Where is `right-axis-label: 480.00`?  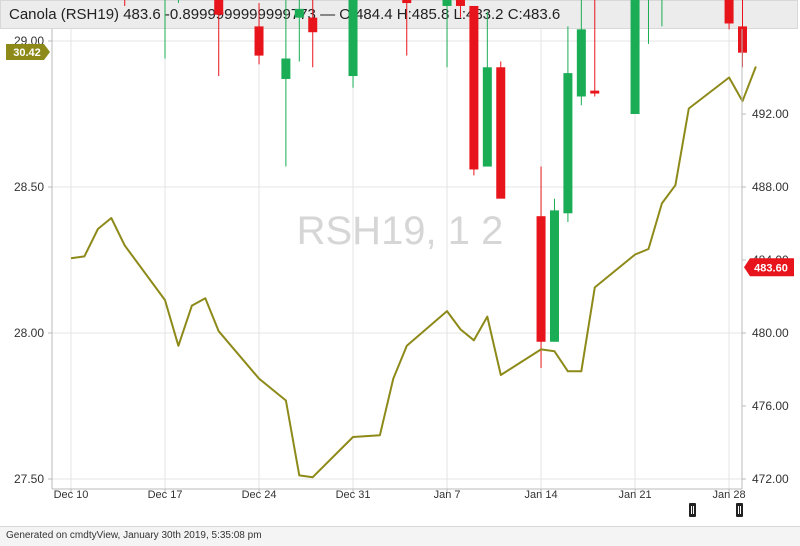
right-axis-label: 480.00 is located at coordinates (770, 333).